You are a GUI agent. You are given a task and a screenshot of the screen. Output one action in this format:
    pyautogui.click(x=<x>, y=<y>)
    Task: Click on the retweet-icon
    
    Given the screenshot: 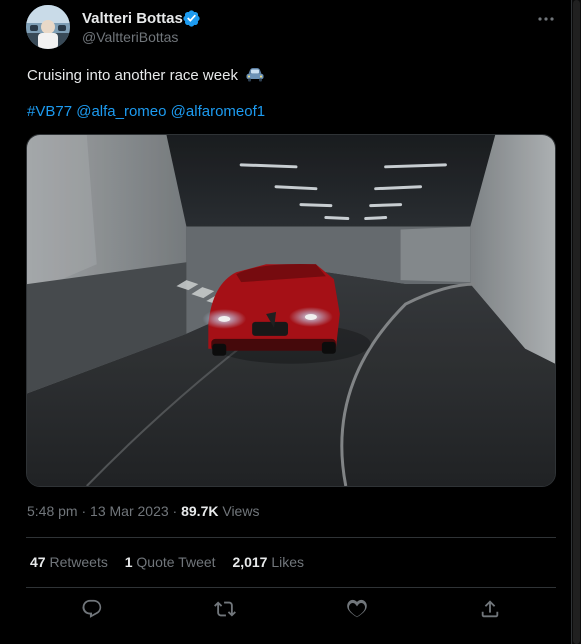 What is the action you would take?
    pyautogui.click(x=225, y=609)
    